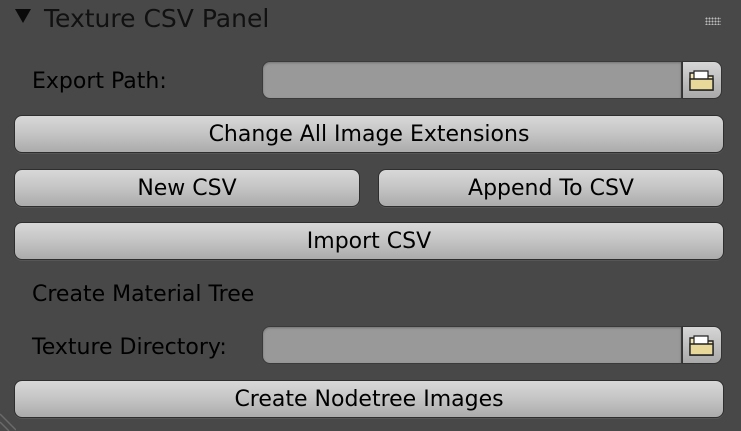 This screenshot has width=741, height=431. What do you see at coordinates (369, 134) in the screenshot?
I see `change-extensions-button: Change All Image Extensions` at bounding box center [369, 134].